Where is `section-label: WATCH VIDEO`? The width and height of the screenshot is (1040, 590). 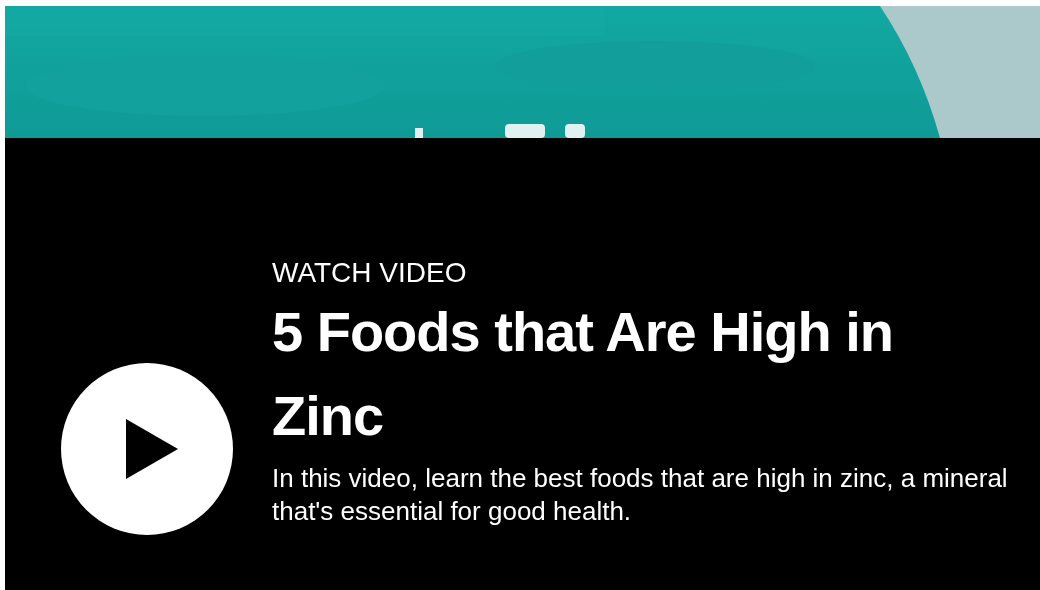
section-label: WATCH VIDEO is located at coordinates (370, 273).